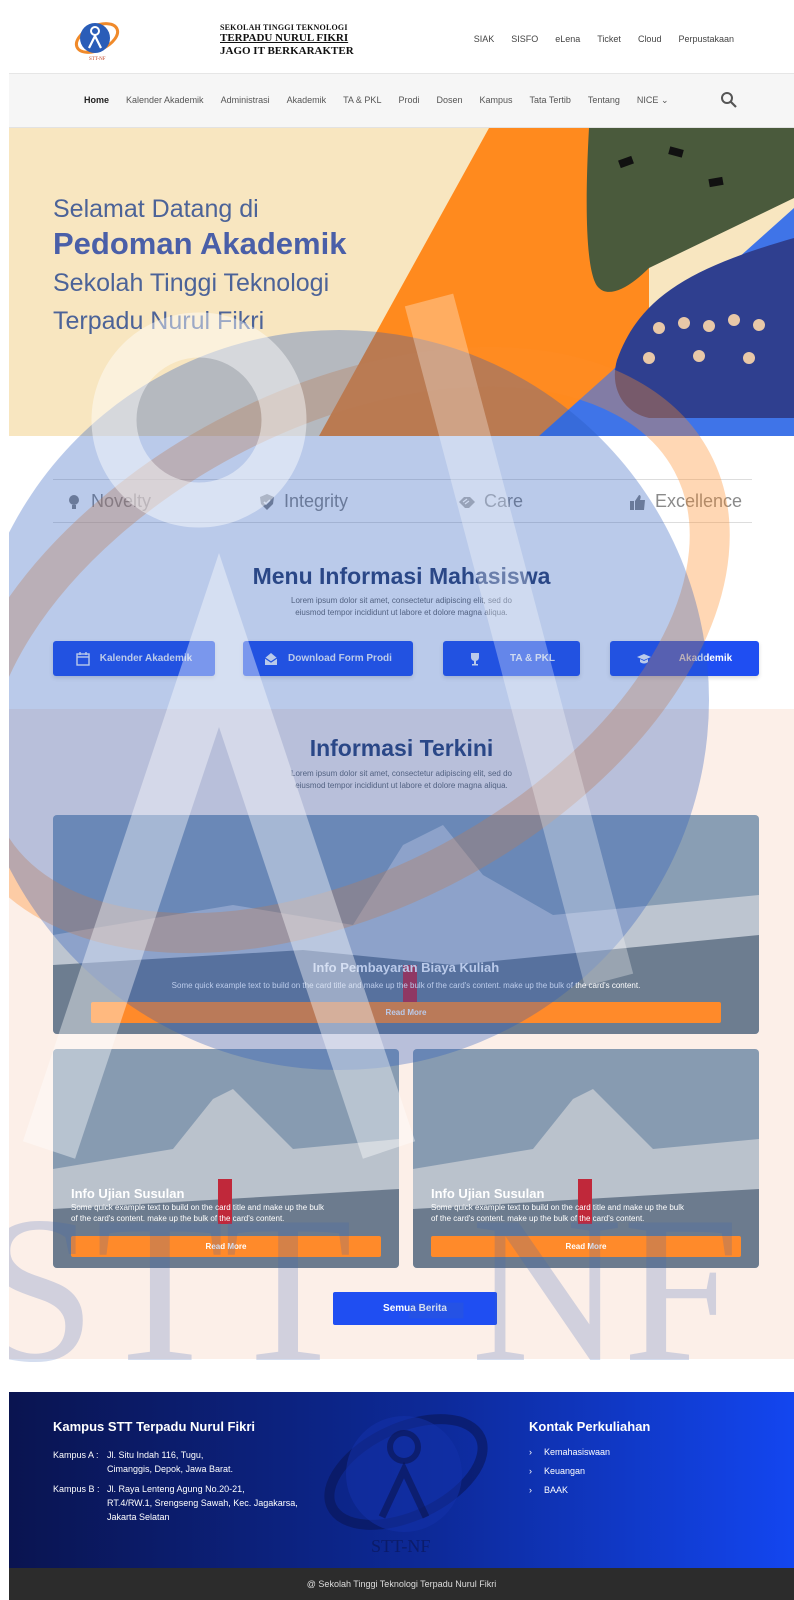  What do you see at coordinates (650, 39) in the screenshot?
I see `top-link-cloud: Cloud` at bounding box center [650, 39].